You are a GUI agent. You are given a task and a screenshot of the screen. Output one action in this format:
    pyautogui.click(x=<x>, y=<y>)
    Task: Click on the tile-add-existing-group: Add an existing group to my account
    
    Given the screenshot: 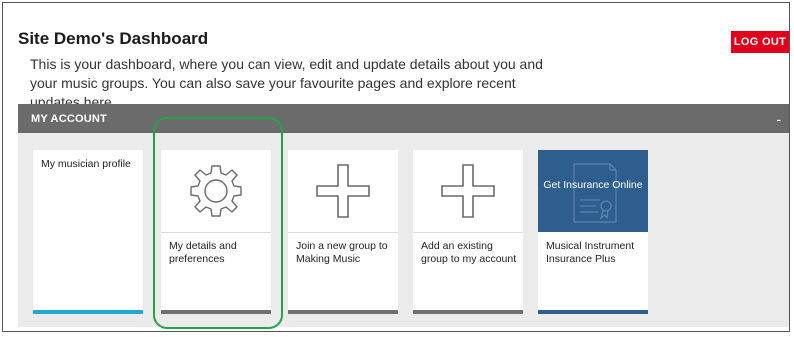 What is the action you would take?
    pyautogui.click(x=468, y=232)
    